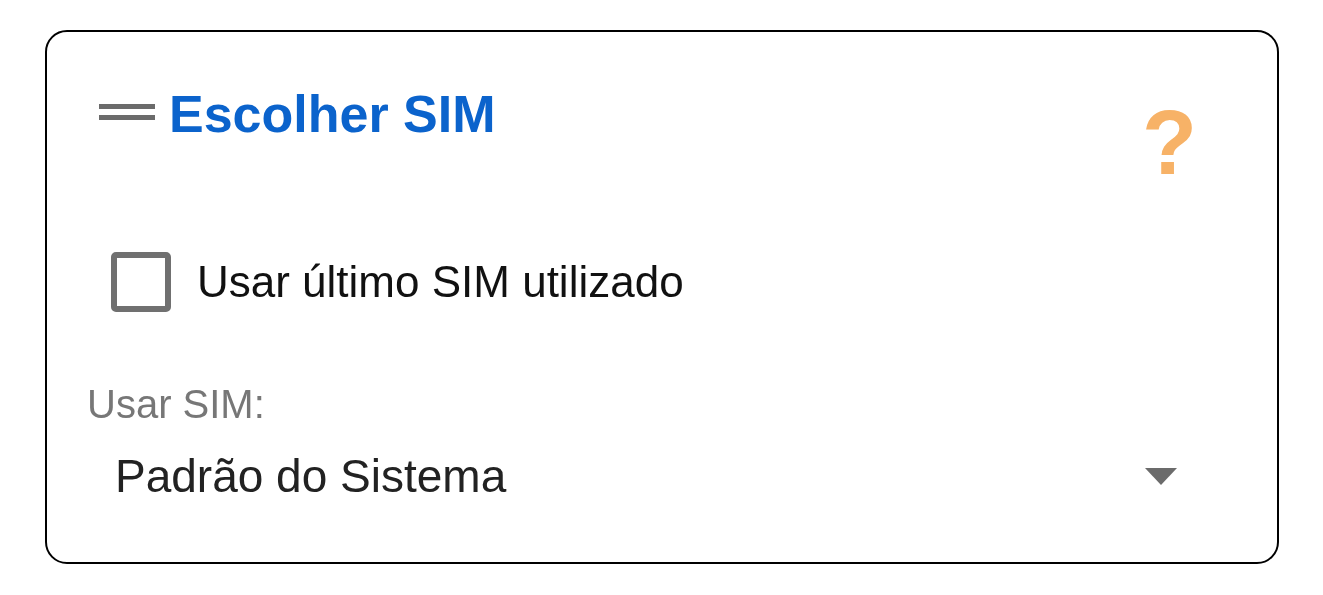 The width and height of the screenshot is (1323, 595). Describe the element at coordinates (332, 114) in the screenshot. I see `card-title: Escolher SIM` at that location.